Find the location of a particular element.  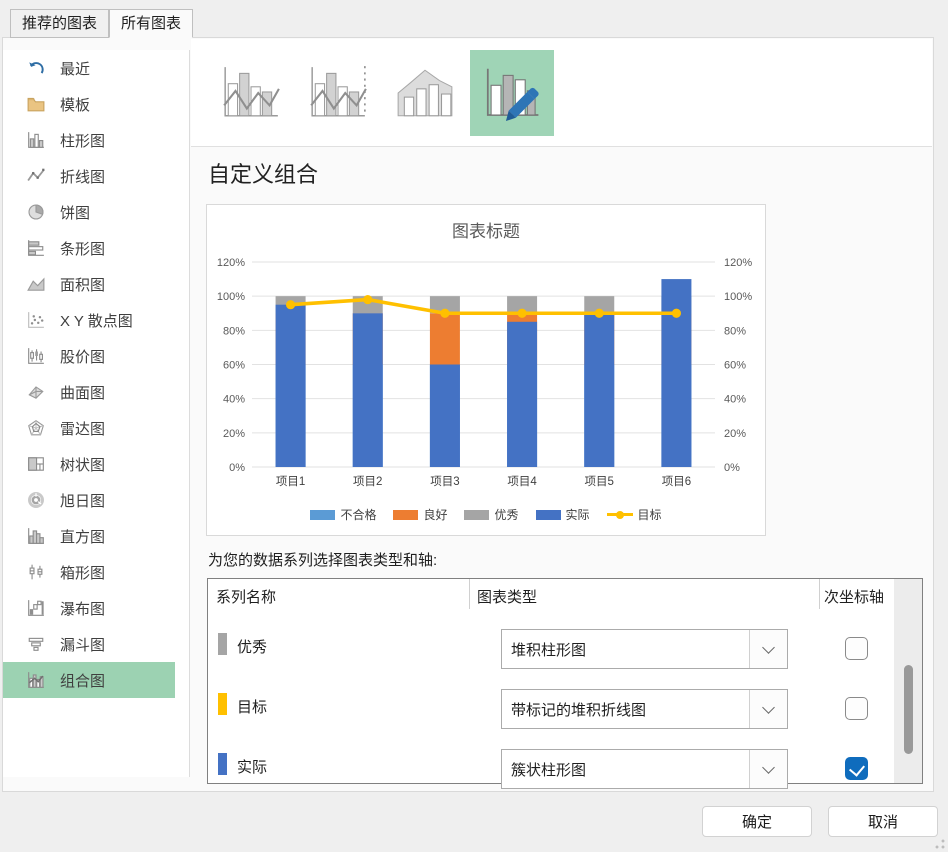

sidebar-item-label: 直方图 is located at coordinates (83, 537).